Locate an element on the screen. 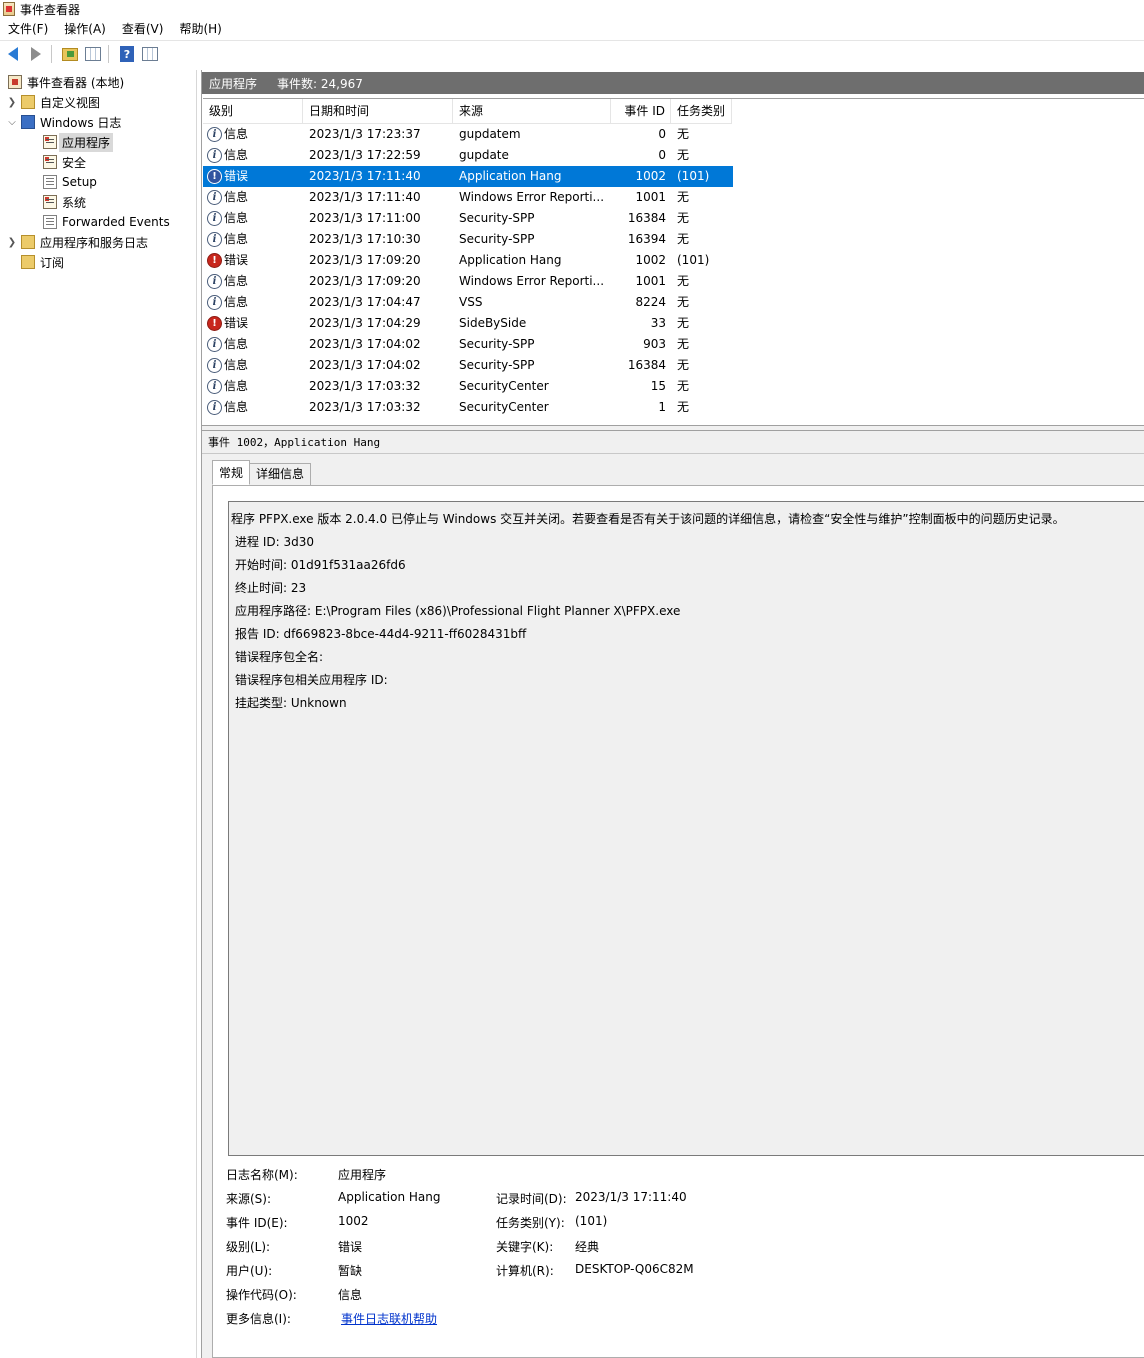  event-row: i 信息 2023/1/3 17:03:32 SecurityCenter 15 无 is located at coordinates (468, 386).